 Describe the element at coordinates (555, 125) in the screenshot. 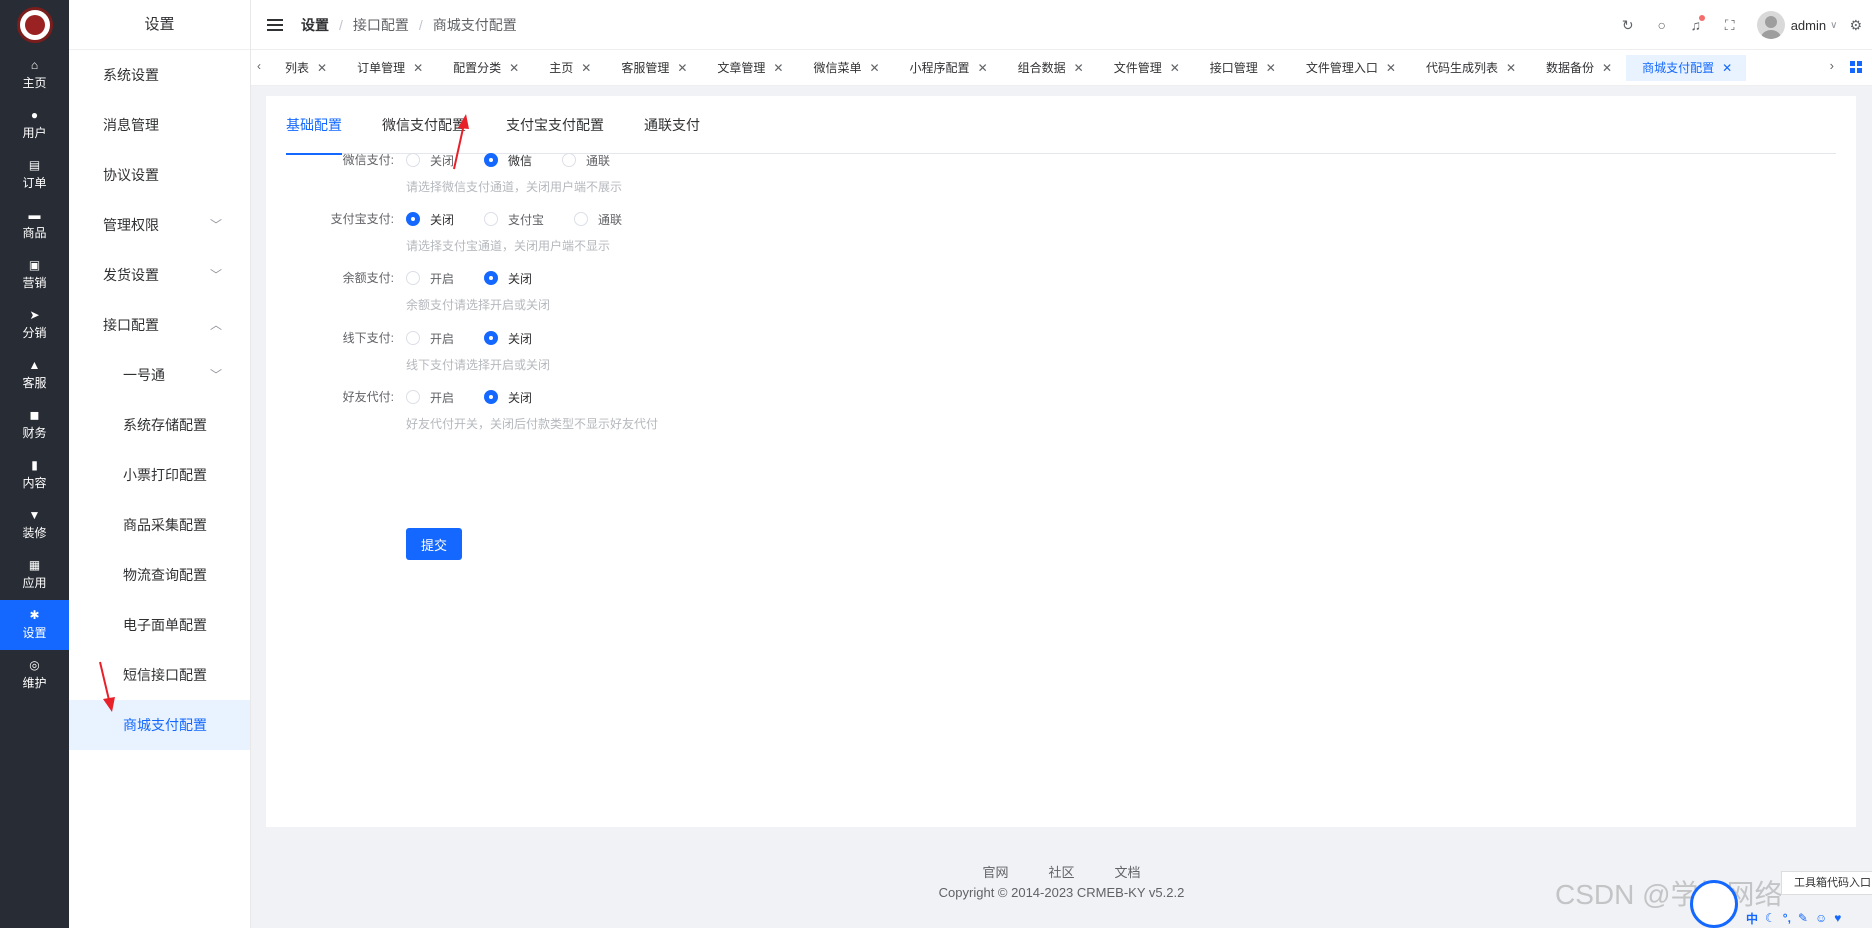

I see `page-tab: 支付宝支付配置` at that location.